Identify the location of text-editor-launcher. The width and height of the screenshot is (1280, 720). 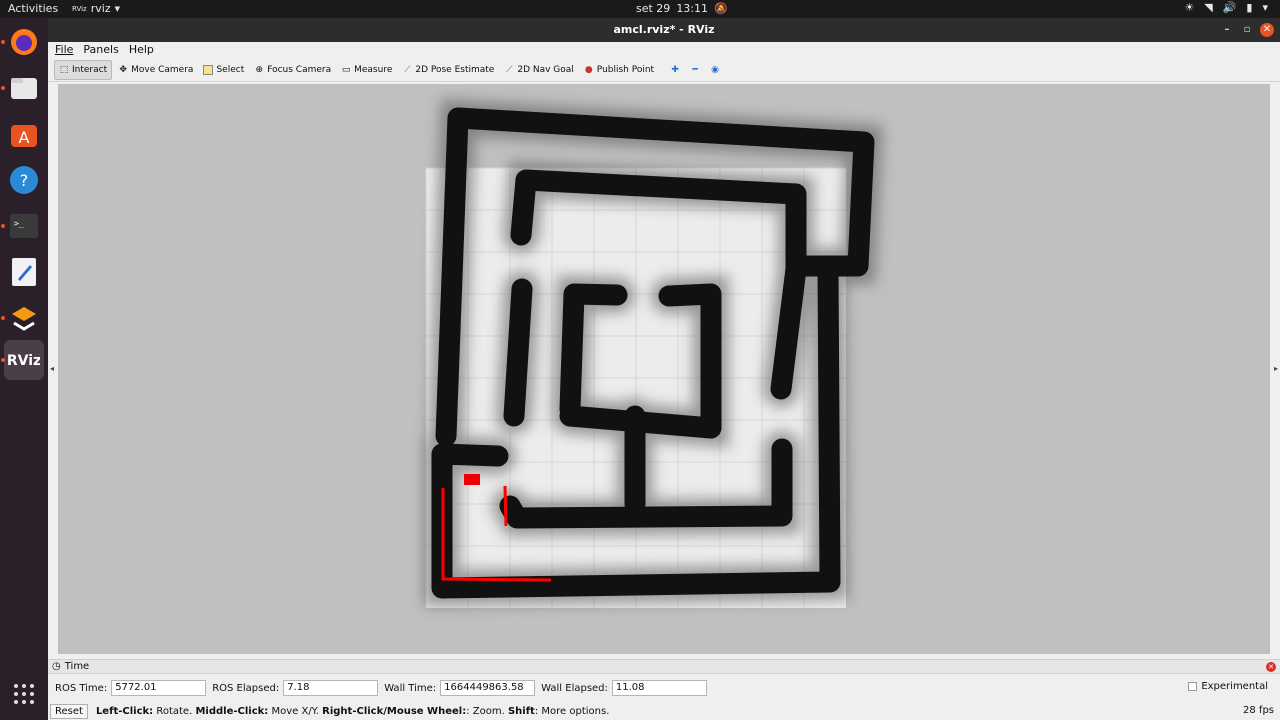
(24, 272).